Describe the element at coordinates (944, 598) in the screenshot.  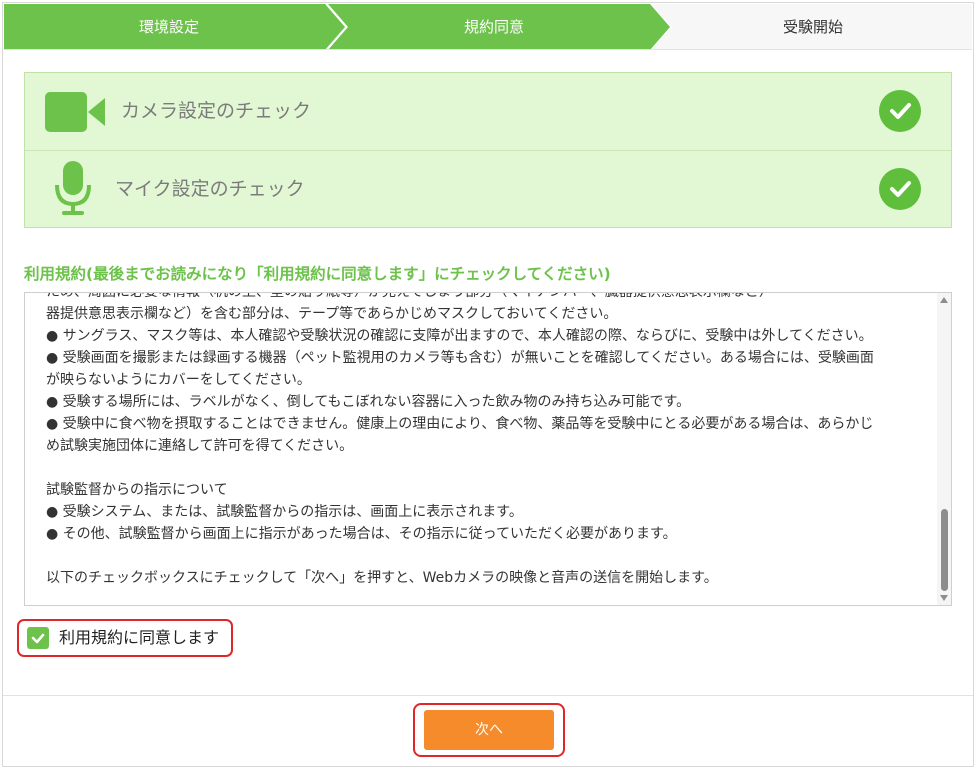
I see `scroll-down-icon` at that location.